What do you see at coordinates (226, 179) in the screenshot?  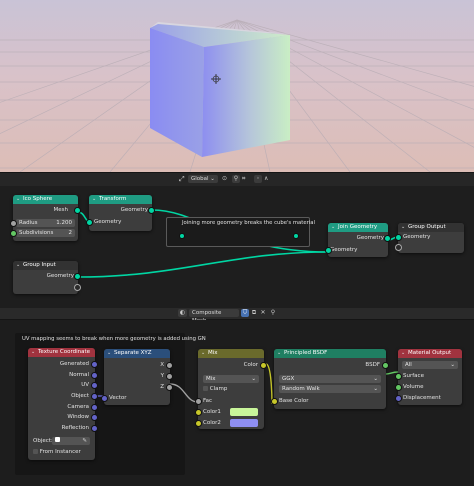 I see `pivot-point-icon: ⊙` at bounding box center [226, 179].